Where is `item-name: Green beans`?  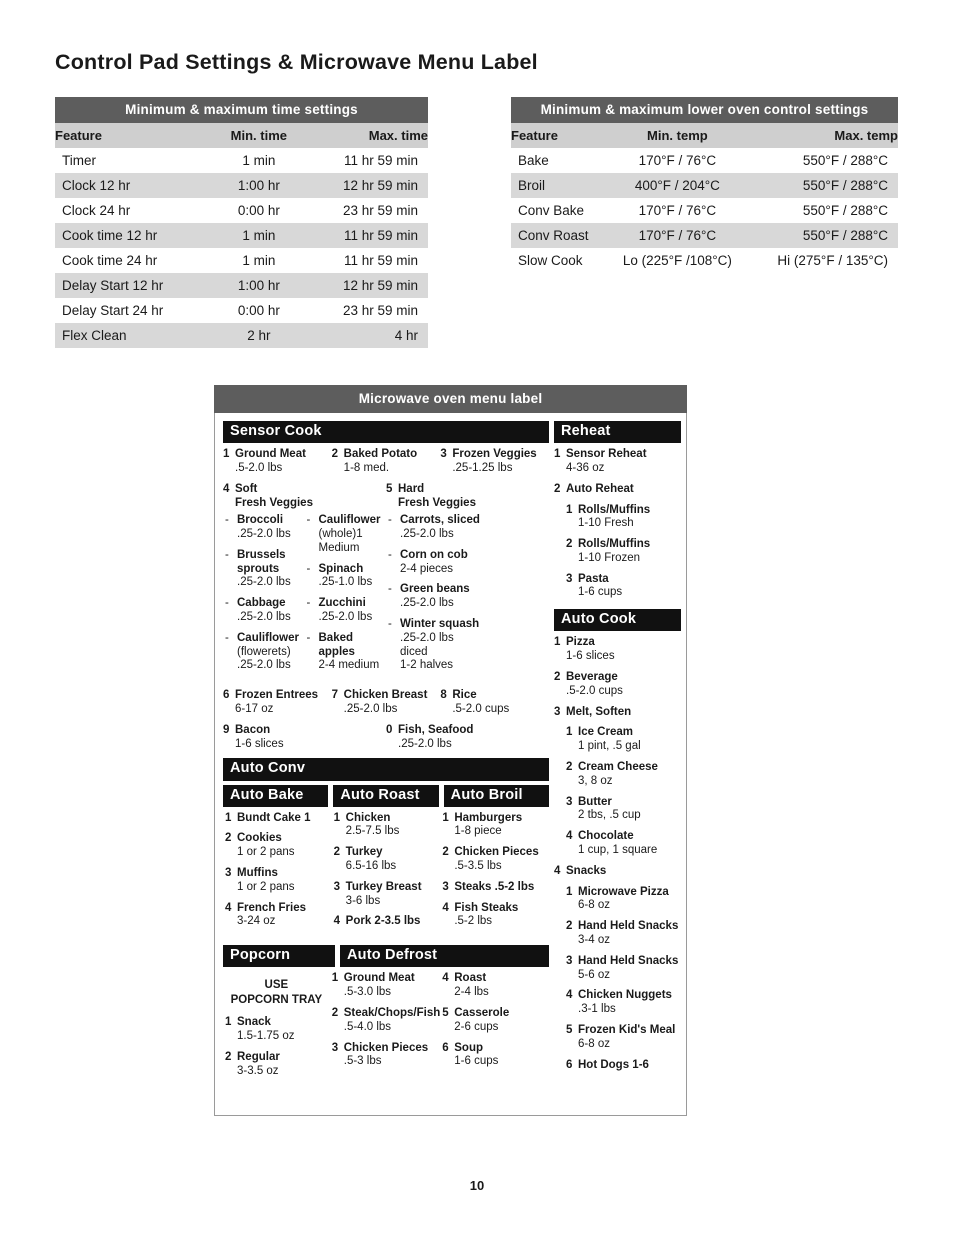 item-name: Green beans is located at coordinates (435, 589).